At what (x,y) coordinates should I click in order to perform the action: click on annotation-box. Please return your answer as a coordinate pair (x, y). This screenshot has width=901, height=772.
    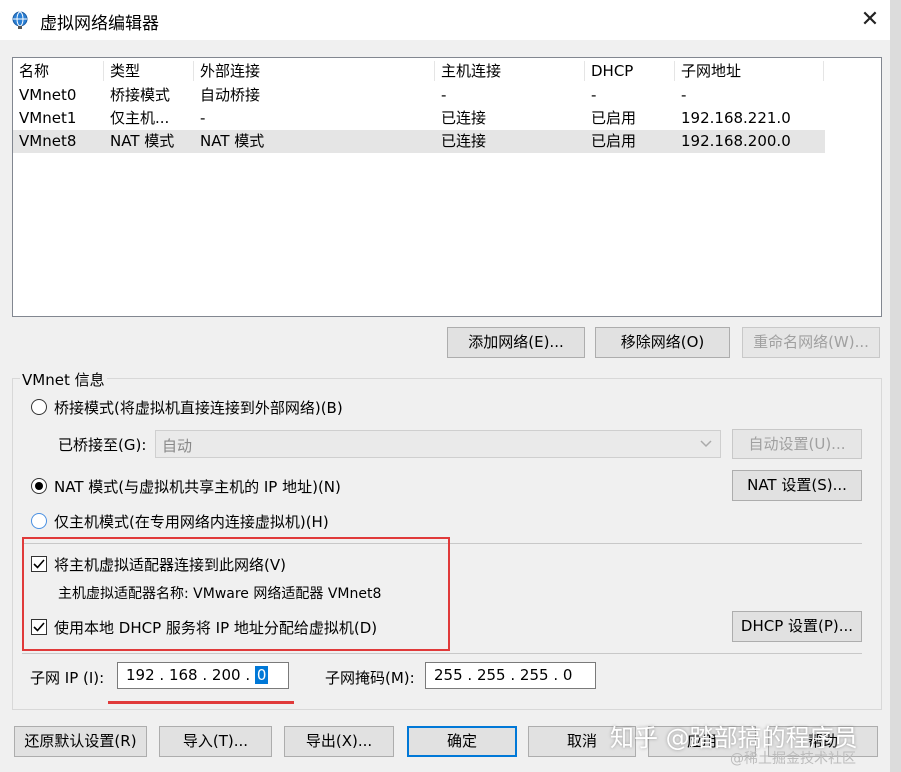
    Looking at the image, I should click on (236, 594).